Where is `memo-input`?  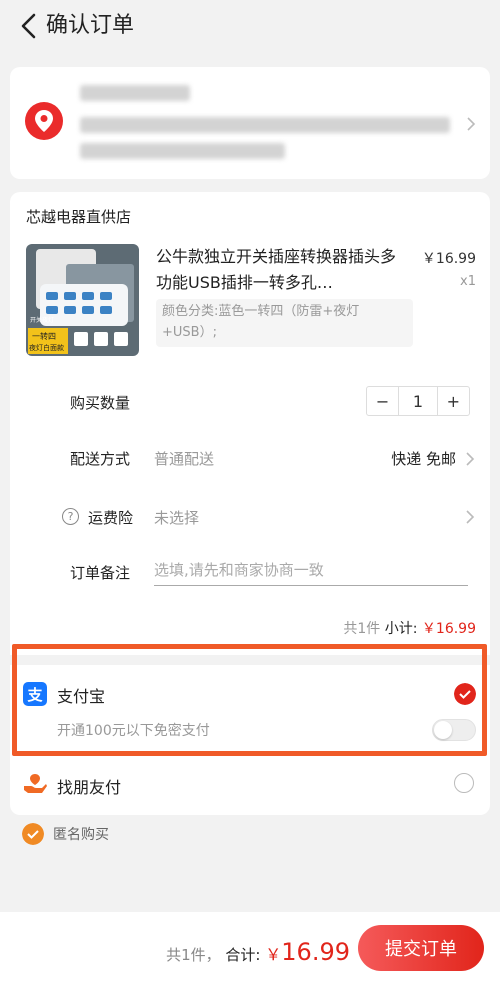 memo-input is located at coordinates (311, 570).